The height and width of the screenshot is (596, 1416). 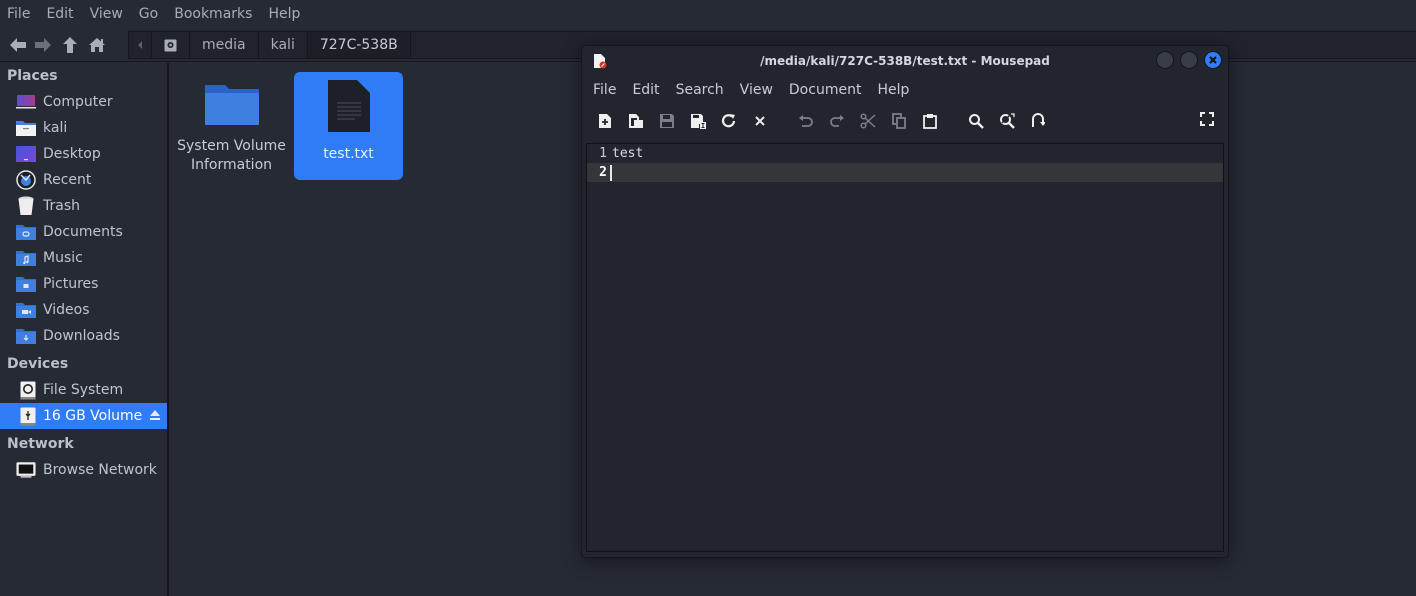 I want to click on sidebar-item-trash: Trash, so click(x=83, y=206).